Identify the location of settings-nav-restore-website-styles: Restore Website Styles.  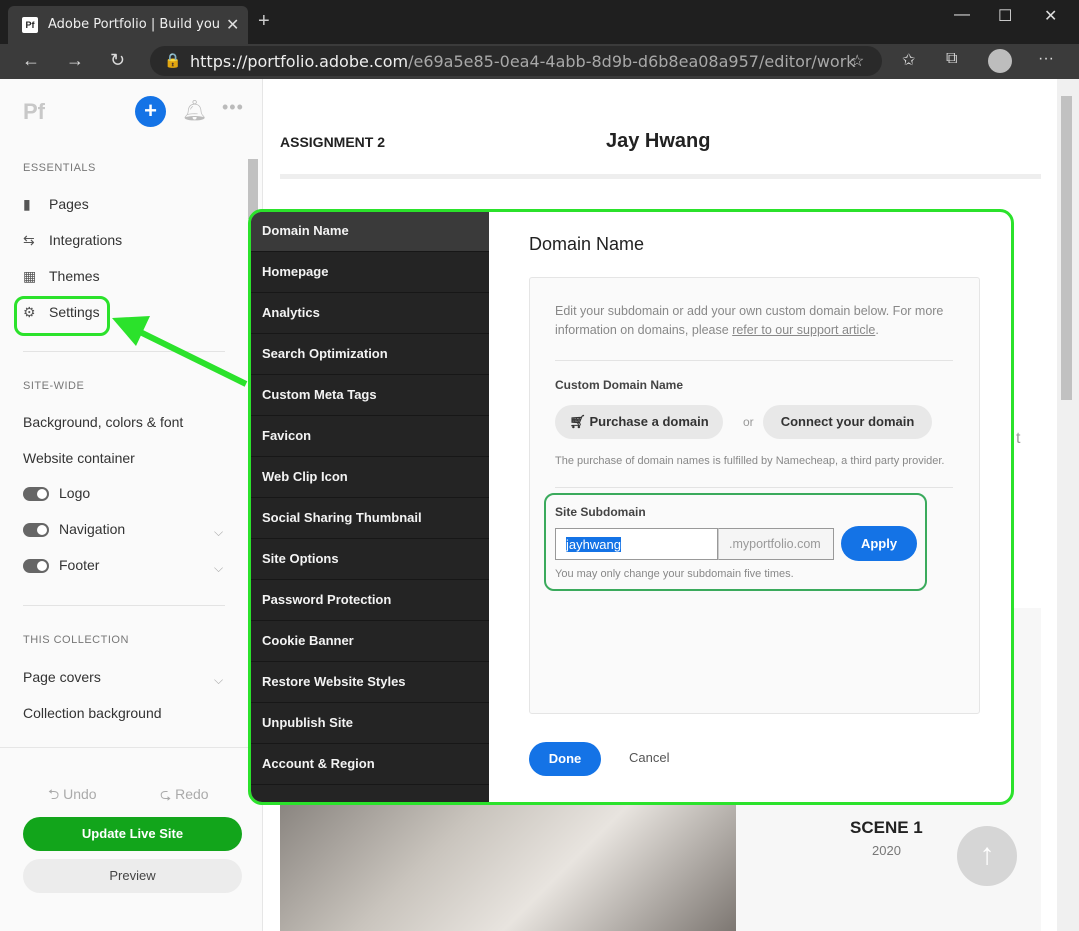
(370, 683).